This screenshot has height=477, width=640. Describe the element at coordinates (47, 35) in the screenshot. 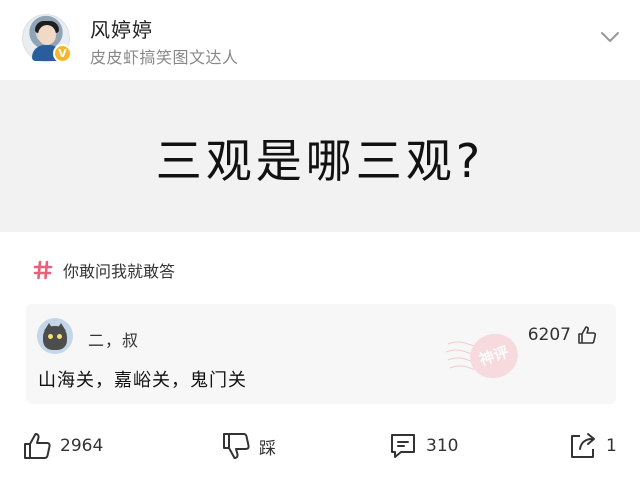

I see `avatar-face` at that location.